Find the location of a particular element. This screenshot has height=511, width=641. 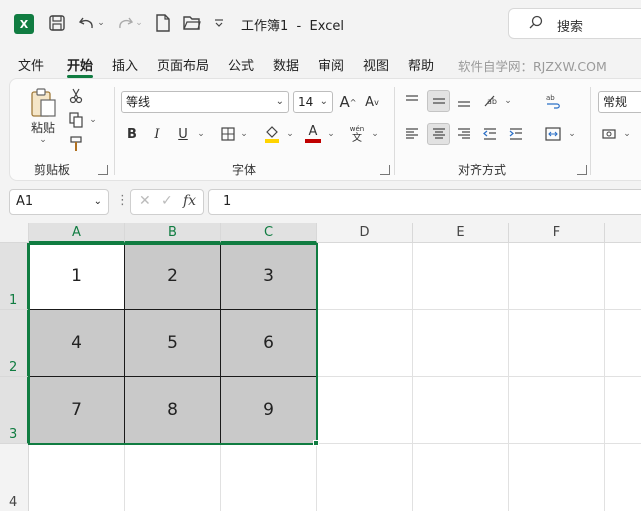

paste-label: 粘贴 is located at coordinates (43, 127).